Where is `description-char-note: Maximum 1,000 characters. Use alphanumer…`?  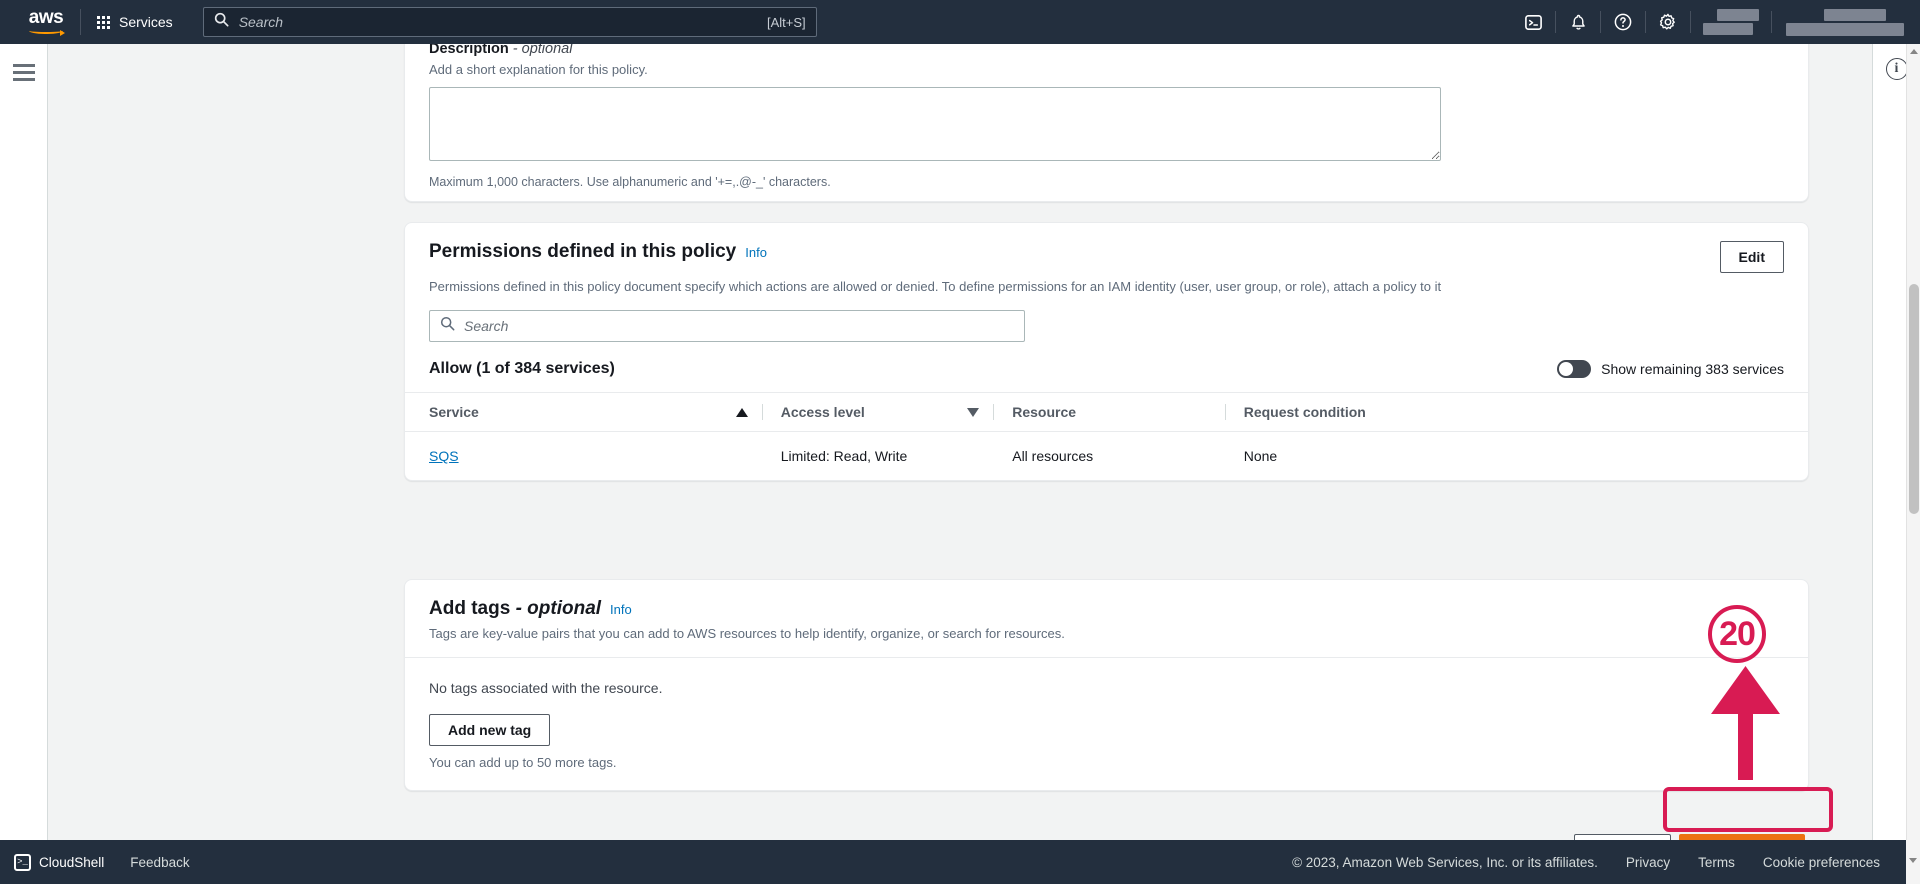 description-char-note: Maximum 1,000 characters. Use alphanumer… is located at coordinates (630, 182).